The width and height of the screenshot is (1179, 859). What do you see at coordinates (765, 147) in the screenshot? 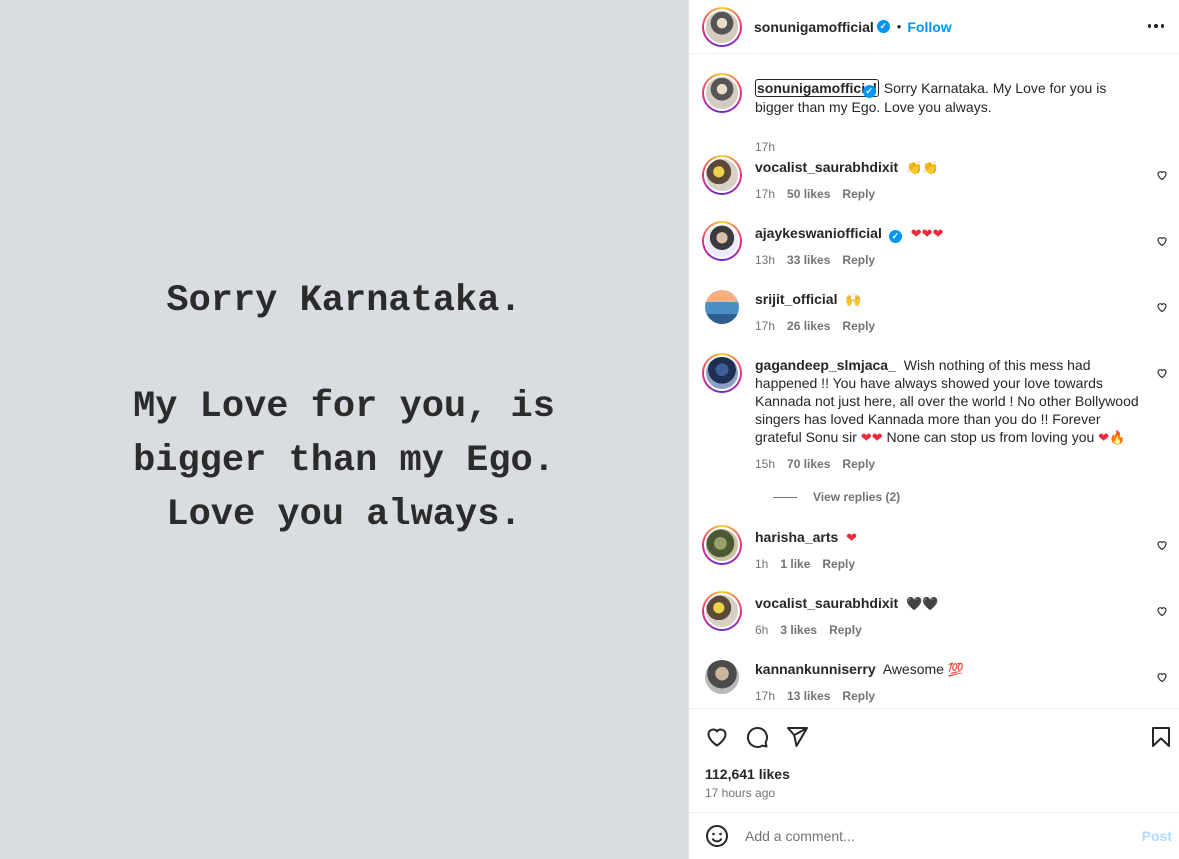
I see `caption-time: 17h` at bounding box center [765, 147].